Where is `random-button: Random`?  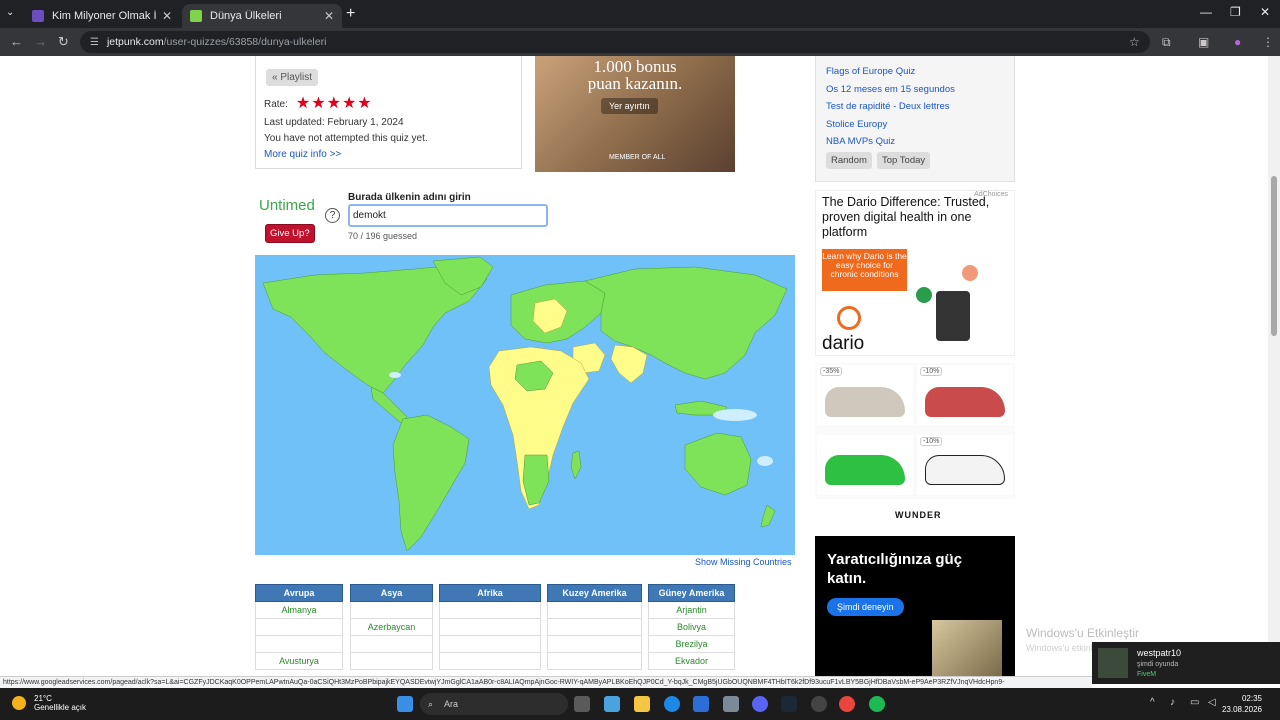
random-button: Random is located at coordinates (849, 160).